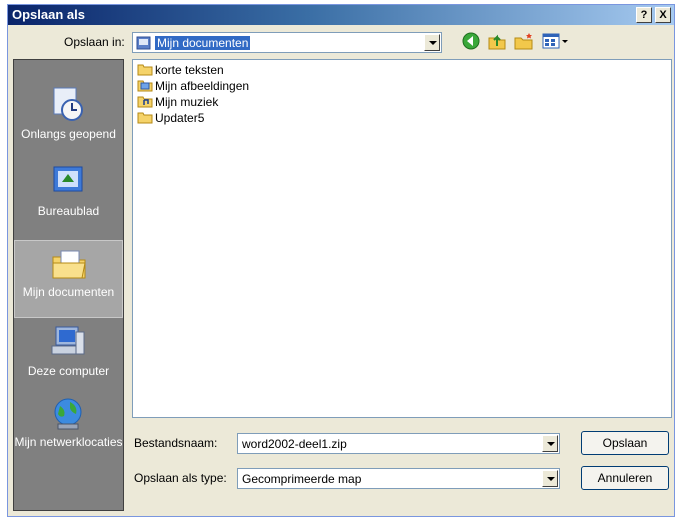 The width and height of the screenshot is (675, 517). Describe the element at coordinates (432, 42) in the screenshot. I see `save-in-dropdown-arrow` at that location.